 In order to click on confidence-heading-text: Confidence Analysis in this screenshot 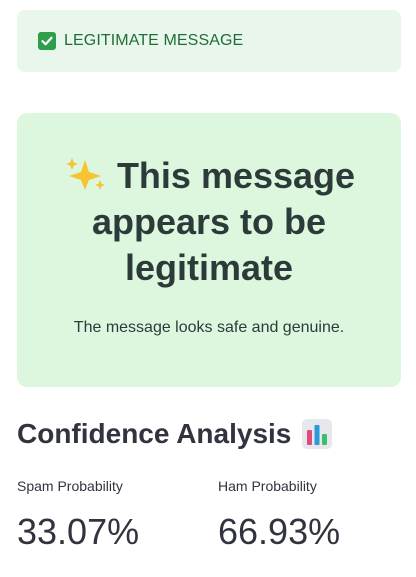, I will do `click(154, 433)`.